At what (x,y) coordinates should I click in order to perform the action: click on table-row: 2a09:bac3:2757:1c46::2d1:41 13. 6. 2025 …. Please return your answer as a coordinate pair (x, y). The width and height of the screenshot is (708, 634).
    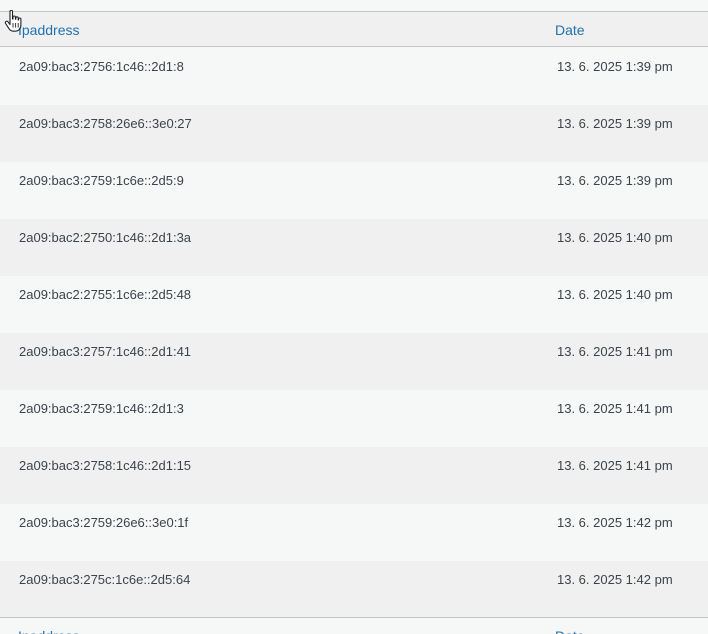
    Looking at the image, I should click on (354, 361).